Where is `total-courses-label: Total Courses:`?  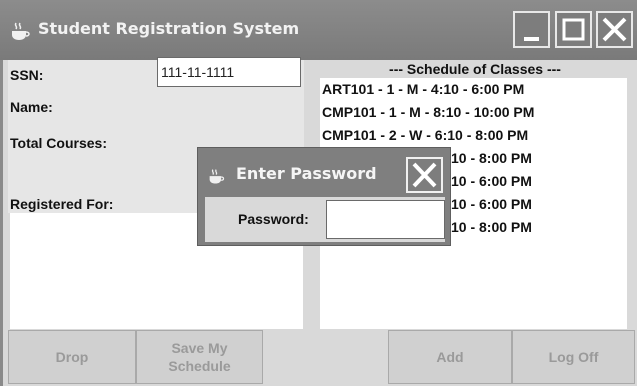 total-courses-label: Total Courses: is located at coordinates (58, 143).